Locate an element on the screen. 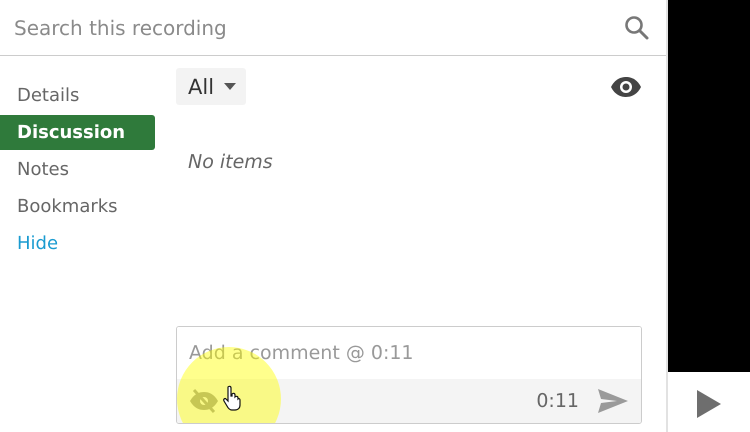 The image size is (750, 432). send-icon is located at coordinates (613, 401).